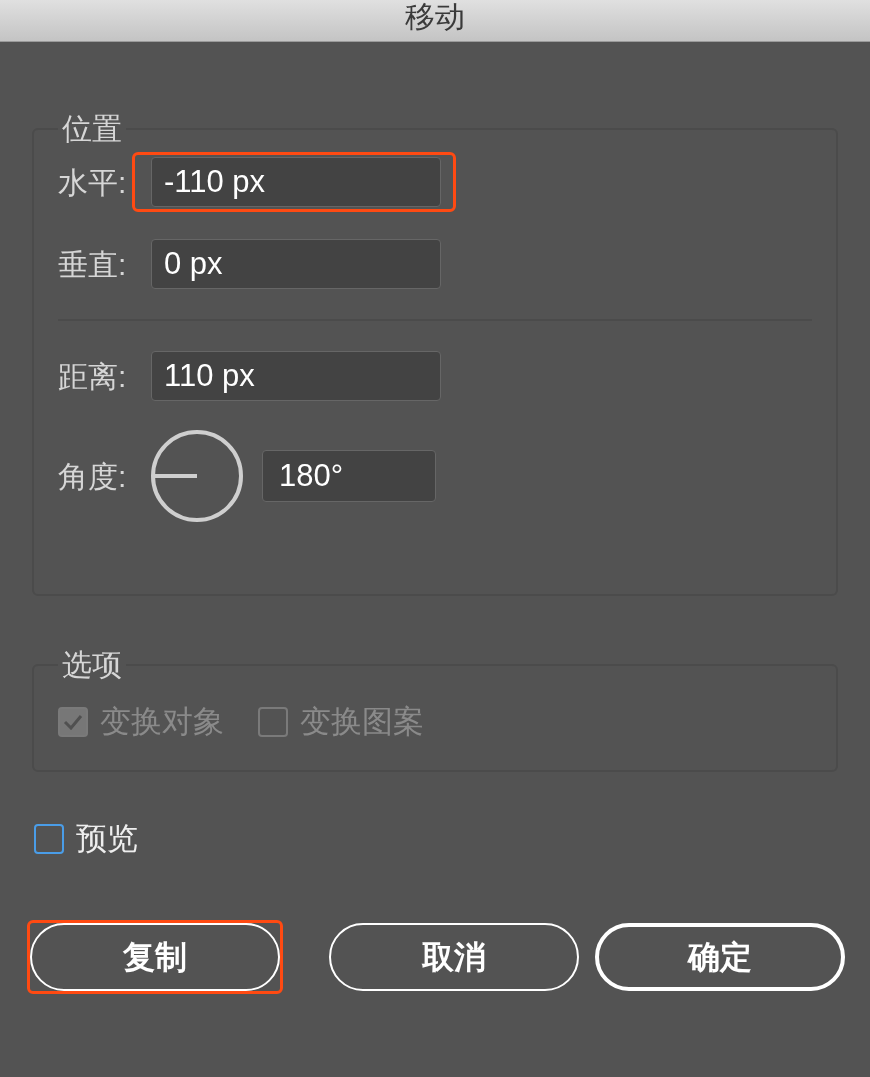  What do you see at coordinates (296, 376) in the screenshot?
I see `input-field: 110 px` at bounding box center [296, 376].